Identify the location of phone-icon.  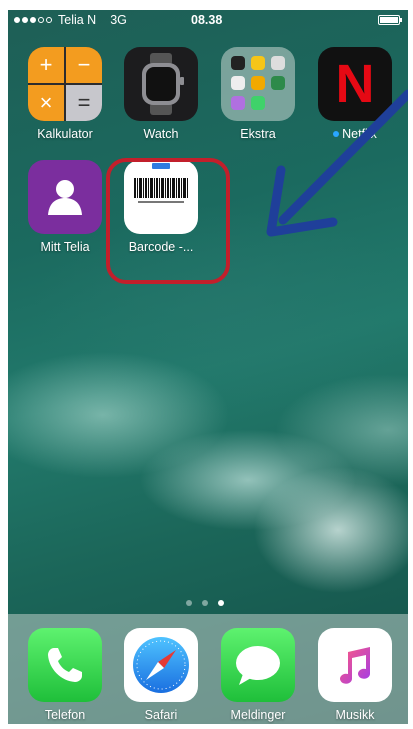
(65, 665).